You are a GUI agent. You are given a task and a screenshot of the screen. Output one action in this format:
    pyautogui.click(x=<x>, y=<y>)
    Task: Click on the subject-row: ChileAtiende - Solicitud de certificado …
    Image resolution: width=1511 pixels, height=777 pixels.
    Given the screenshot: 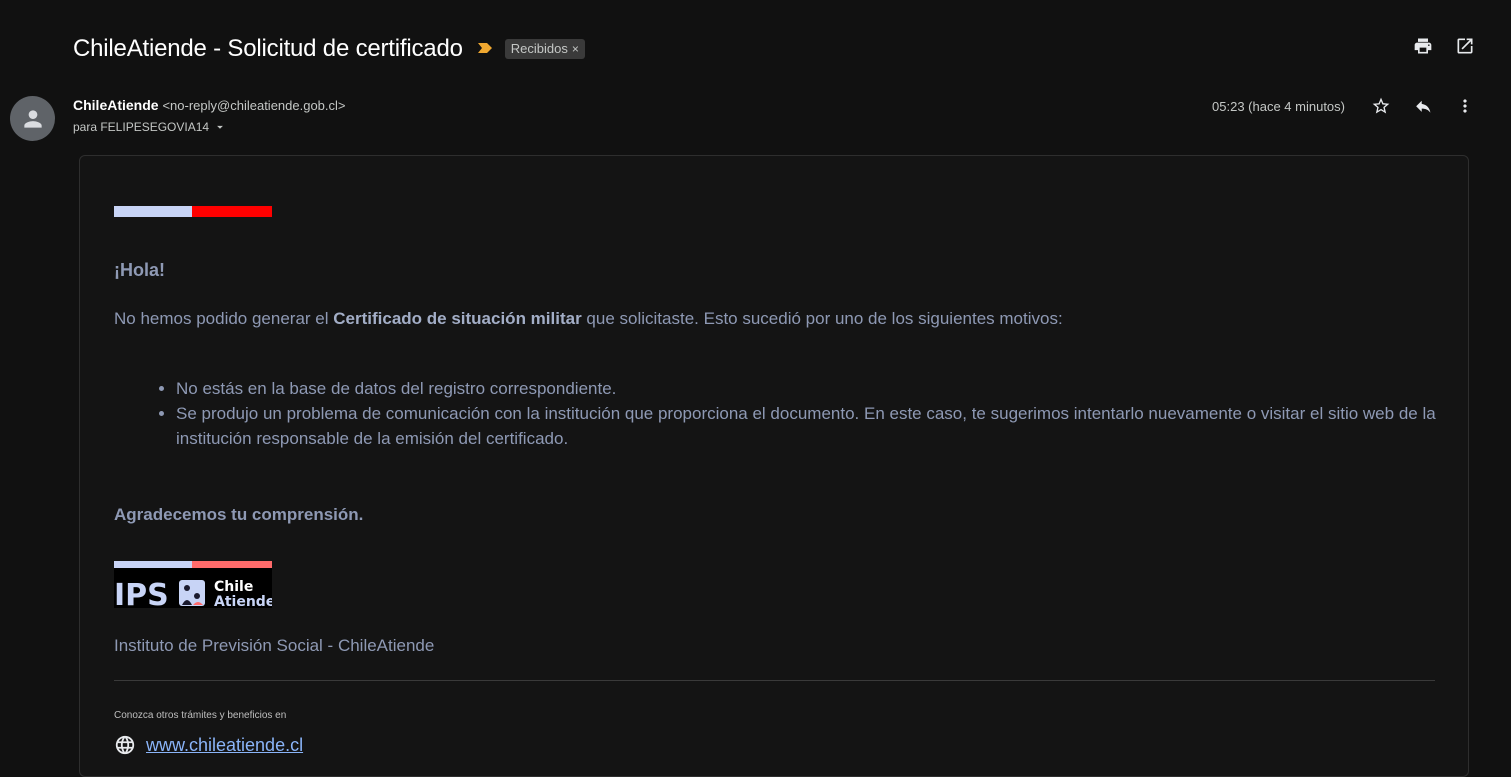 What is the action you would take?
    pyautogui.click(x=329, y=49)
    